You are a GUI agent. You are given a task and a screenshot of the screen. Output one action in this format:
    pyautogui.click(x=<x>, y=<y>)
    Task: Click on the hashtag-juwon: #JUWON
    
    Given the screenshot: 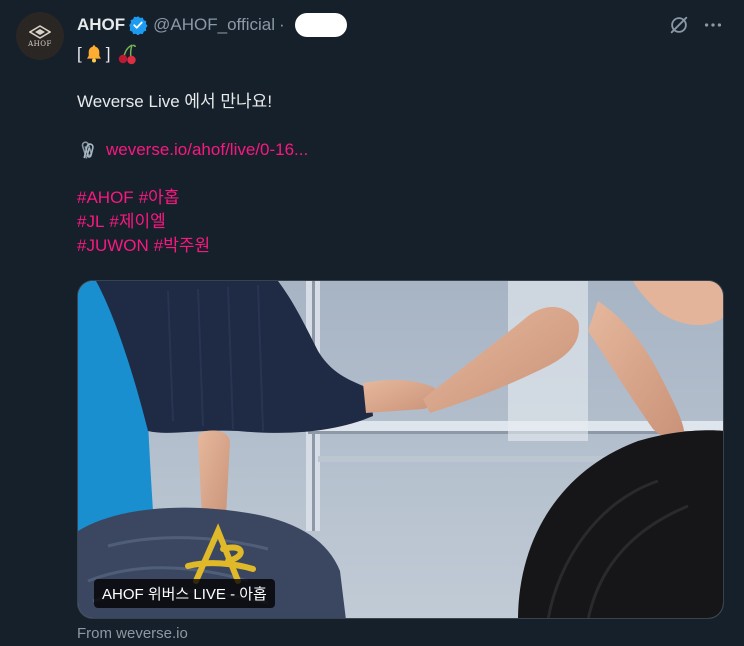 What is the action you would take?
    pyautogui.click(x=113, y=246)
    